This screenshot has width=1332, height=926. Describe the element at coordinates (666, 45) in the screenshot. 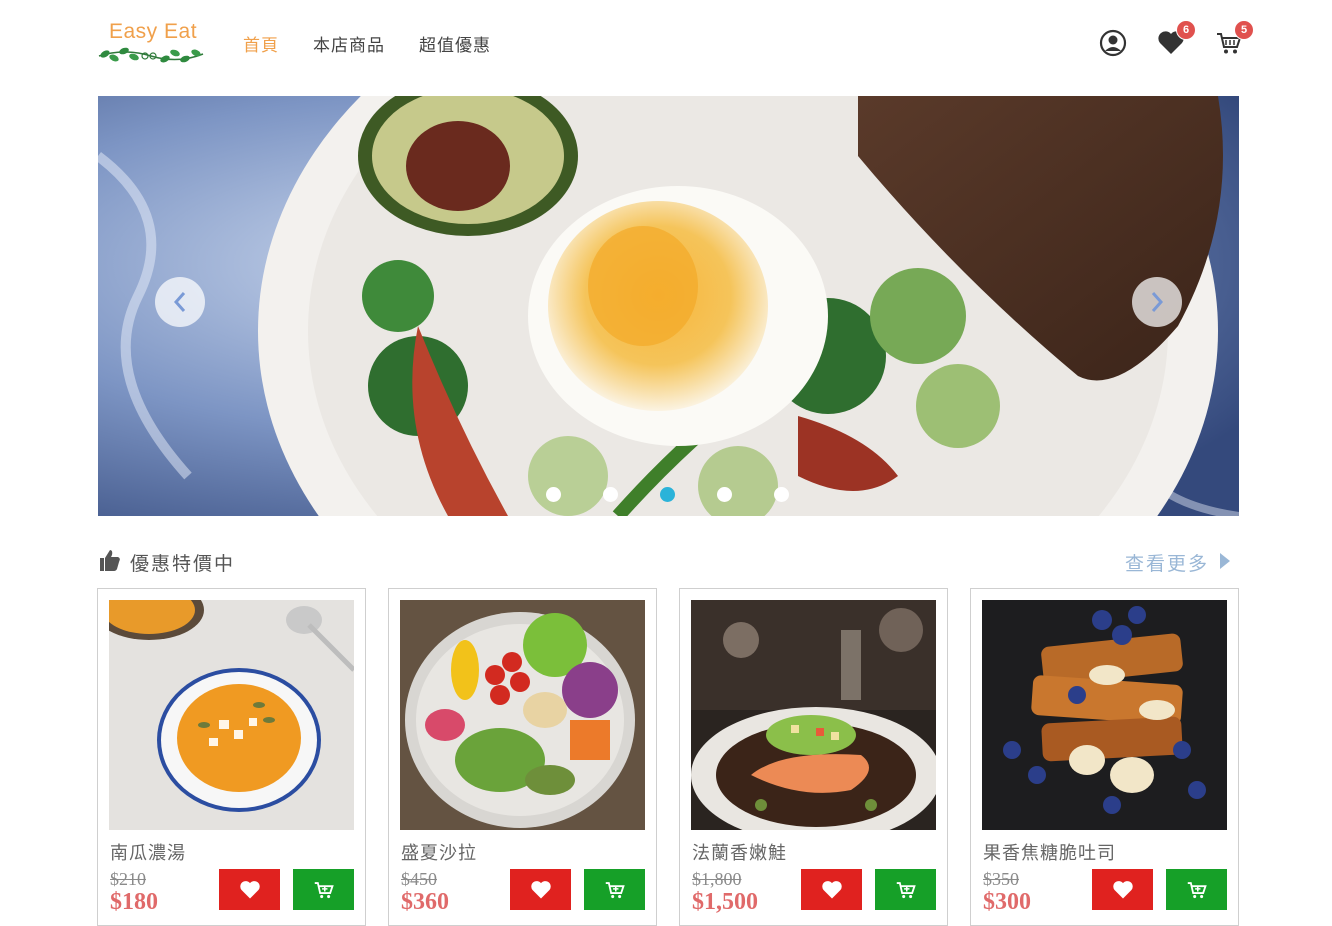

I see `site-header: Easy Eat 首頁 本店商品 超值優惠 6 5` at that location.